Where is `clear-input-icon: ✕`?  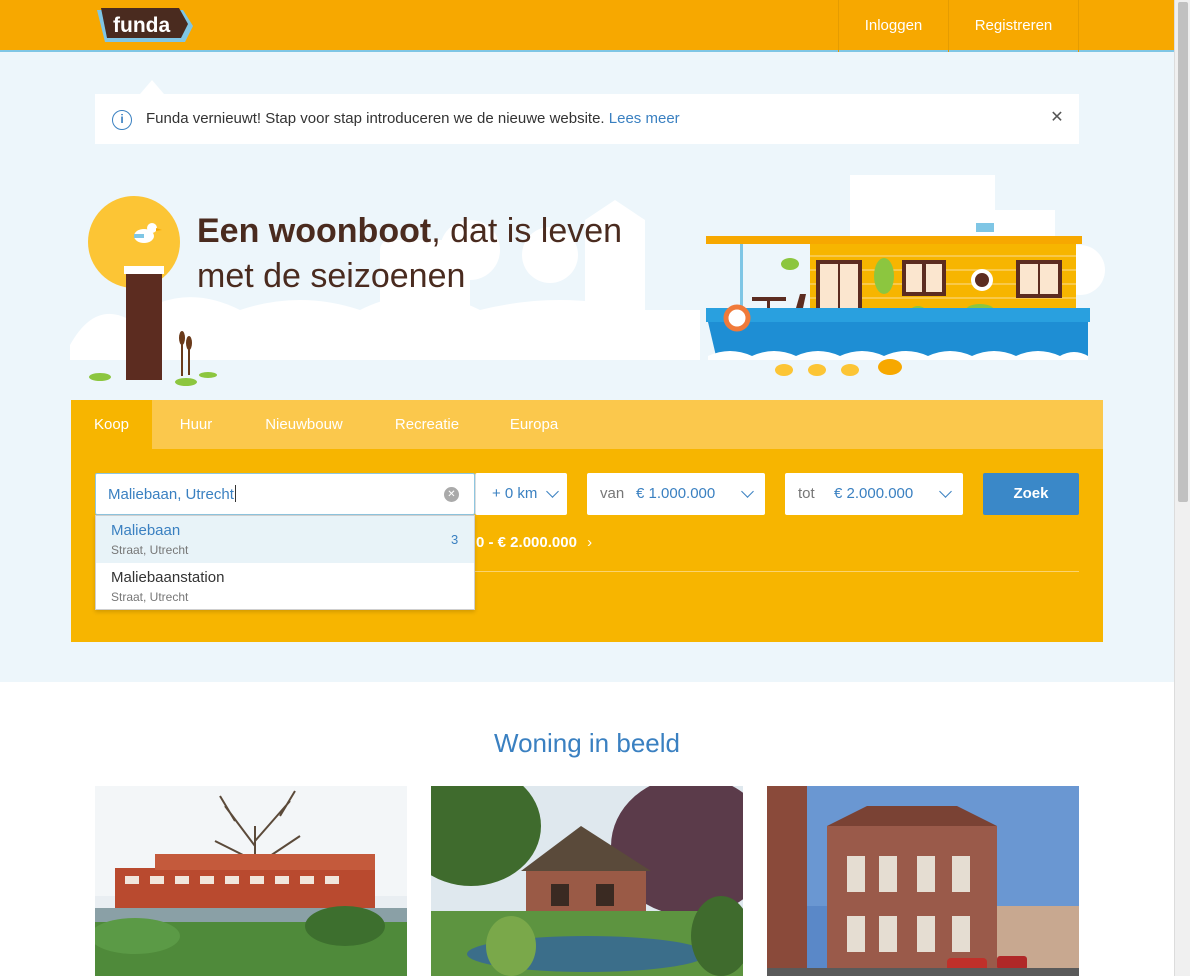
clear-input-icon: ✕ is located at coordinates (451, 494).